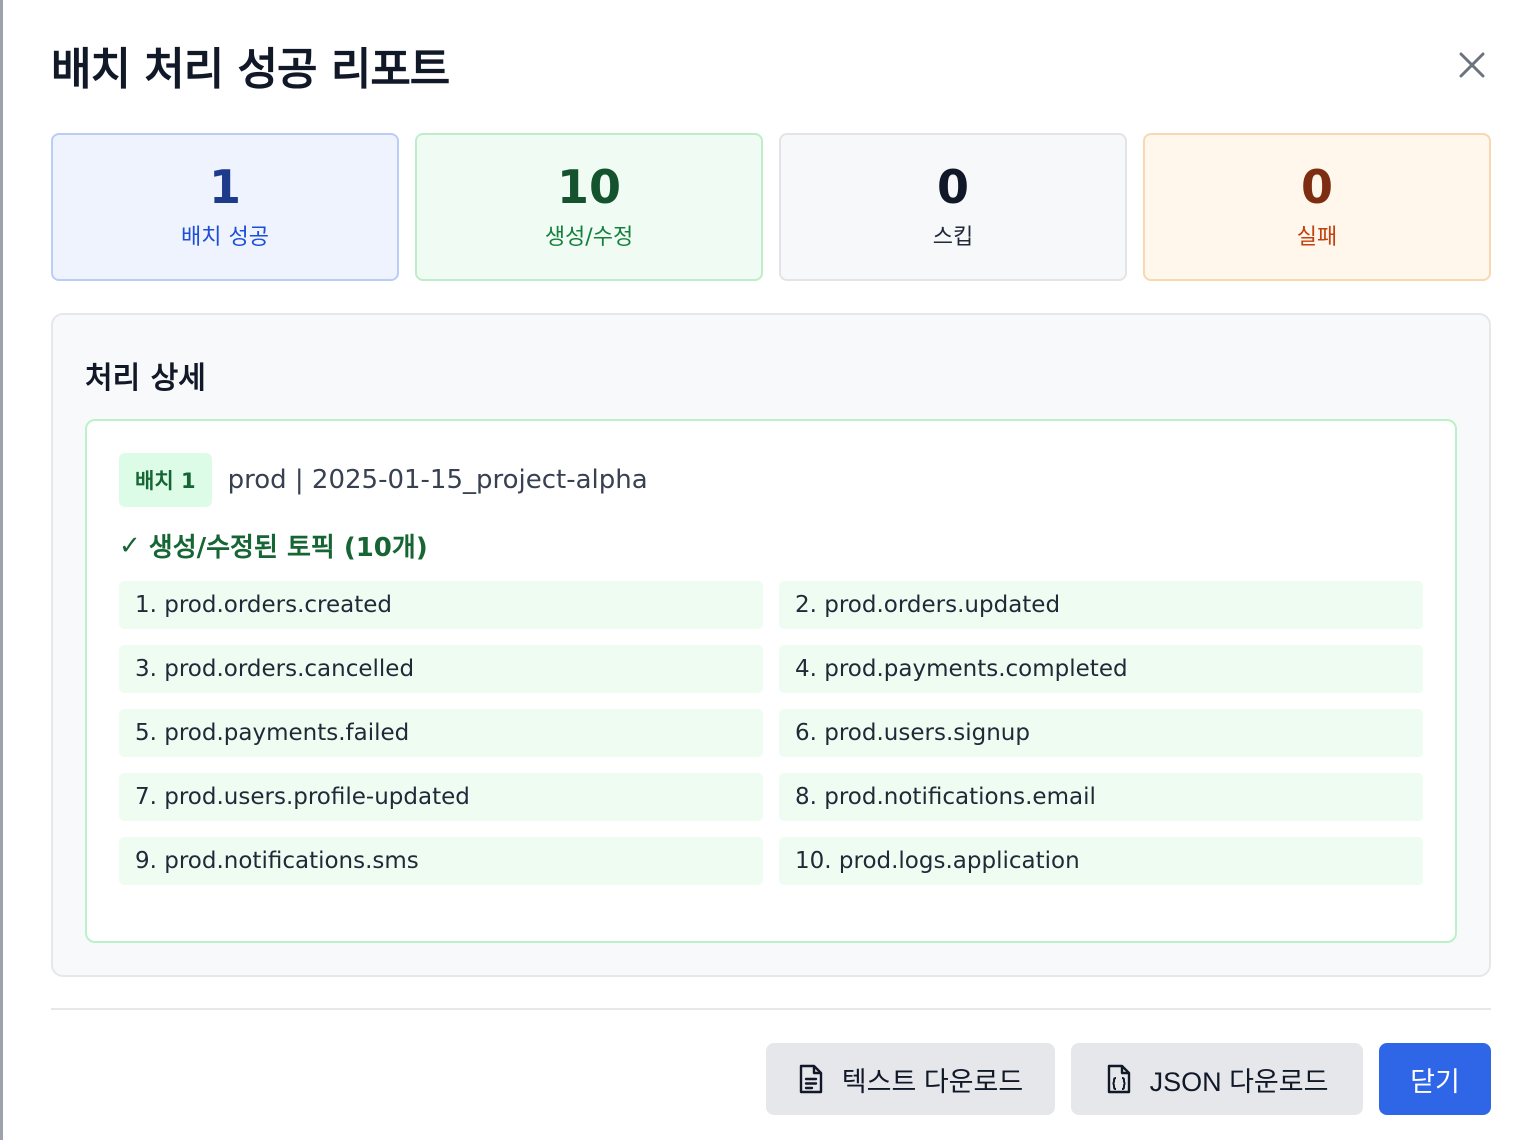  I want to click on json-download-label: JSON 다운로드, so click(1239, 1081).